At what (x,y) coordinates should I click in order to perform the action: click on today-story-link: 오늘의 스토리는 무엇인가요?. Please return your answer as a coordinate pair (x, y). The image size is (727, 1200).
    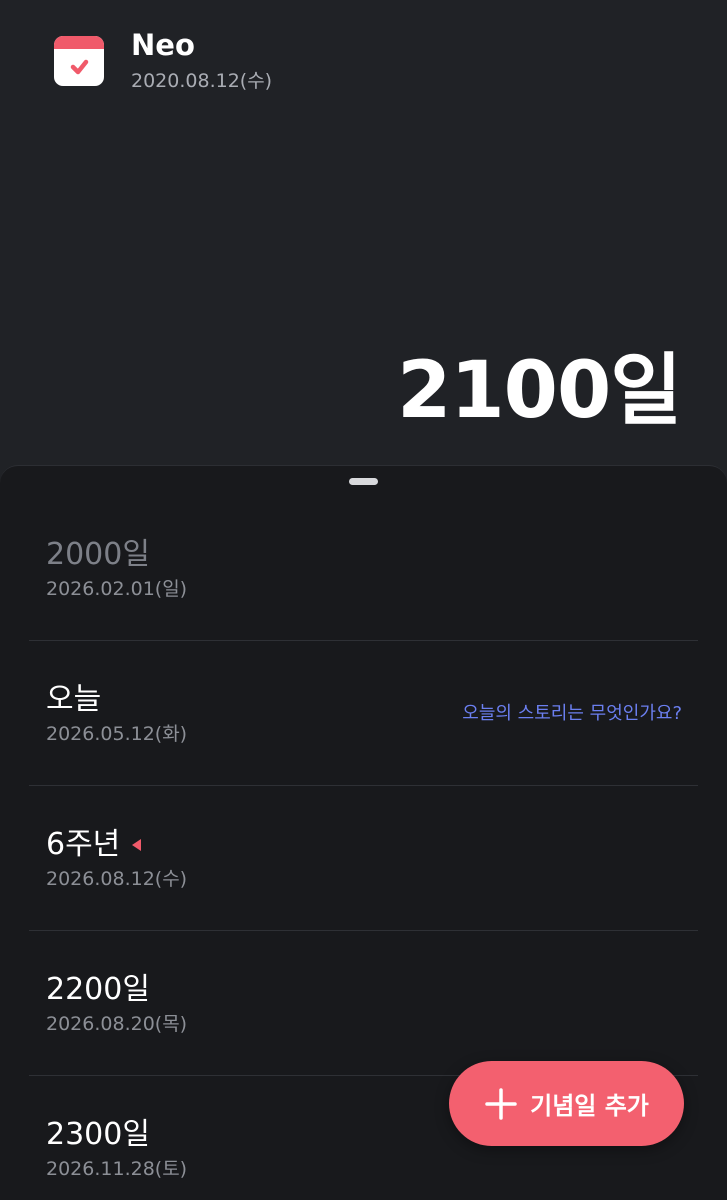
    Looking at the image, I should click on (572, 714).